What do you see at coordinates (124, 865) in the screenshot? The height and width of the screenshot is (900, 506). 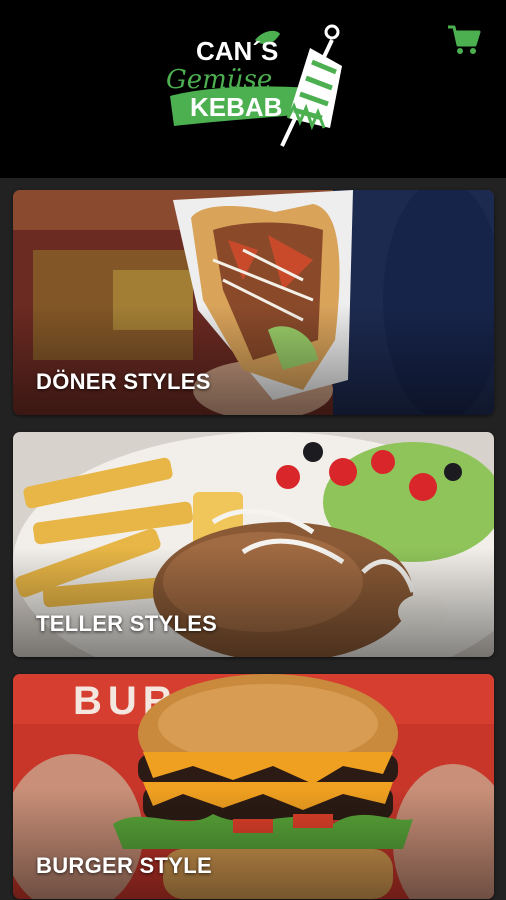 I see `category-label: BURGER STYLE` at bounding box center [124, 865].